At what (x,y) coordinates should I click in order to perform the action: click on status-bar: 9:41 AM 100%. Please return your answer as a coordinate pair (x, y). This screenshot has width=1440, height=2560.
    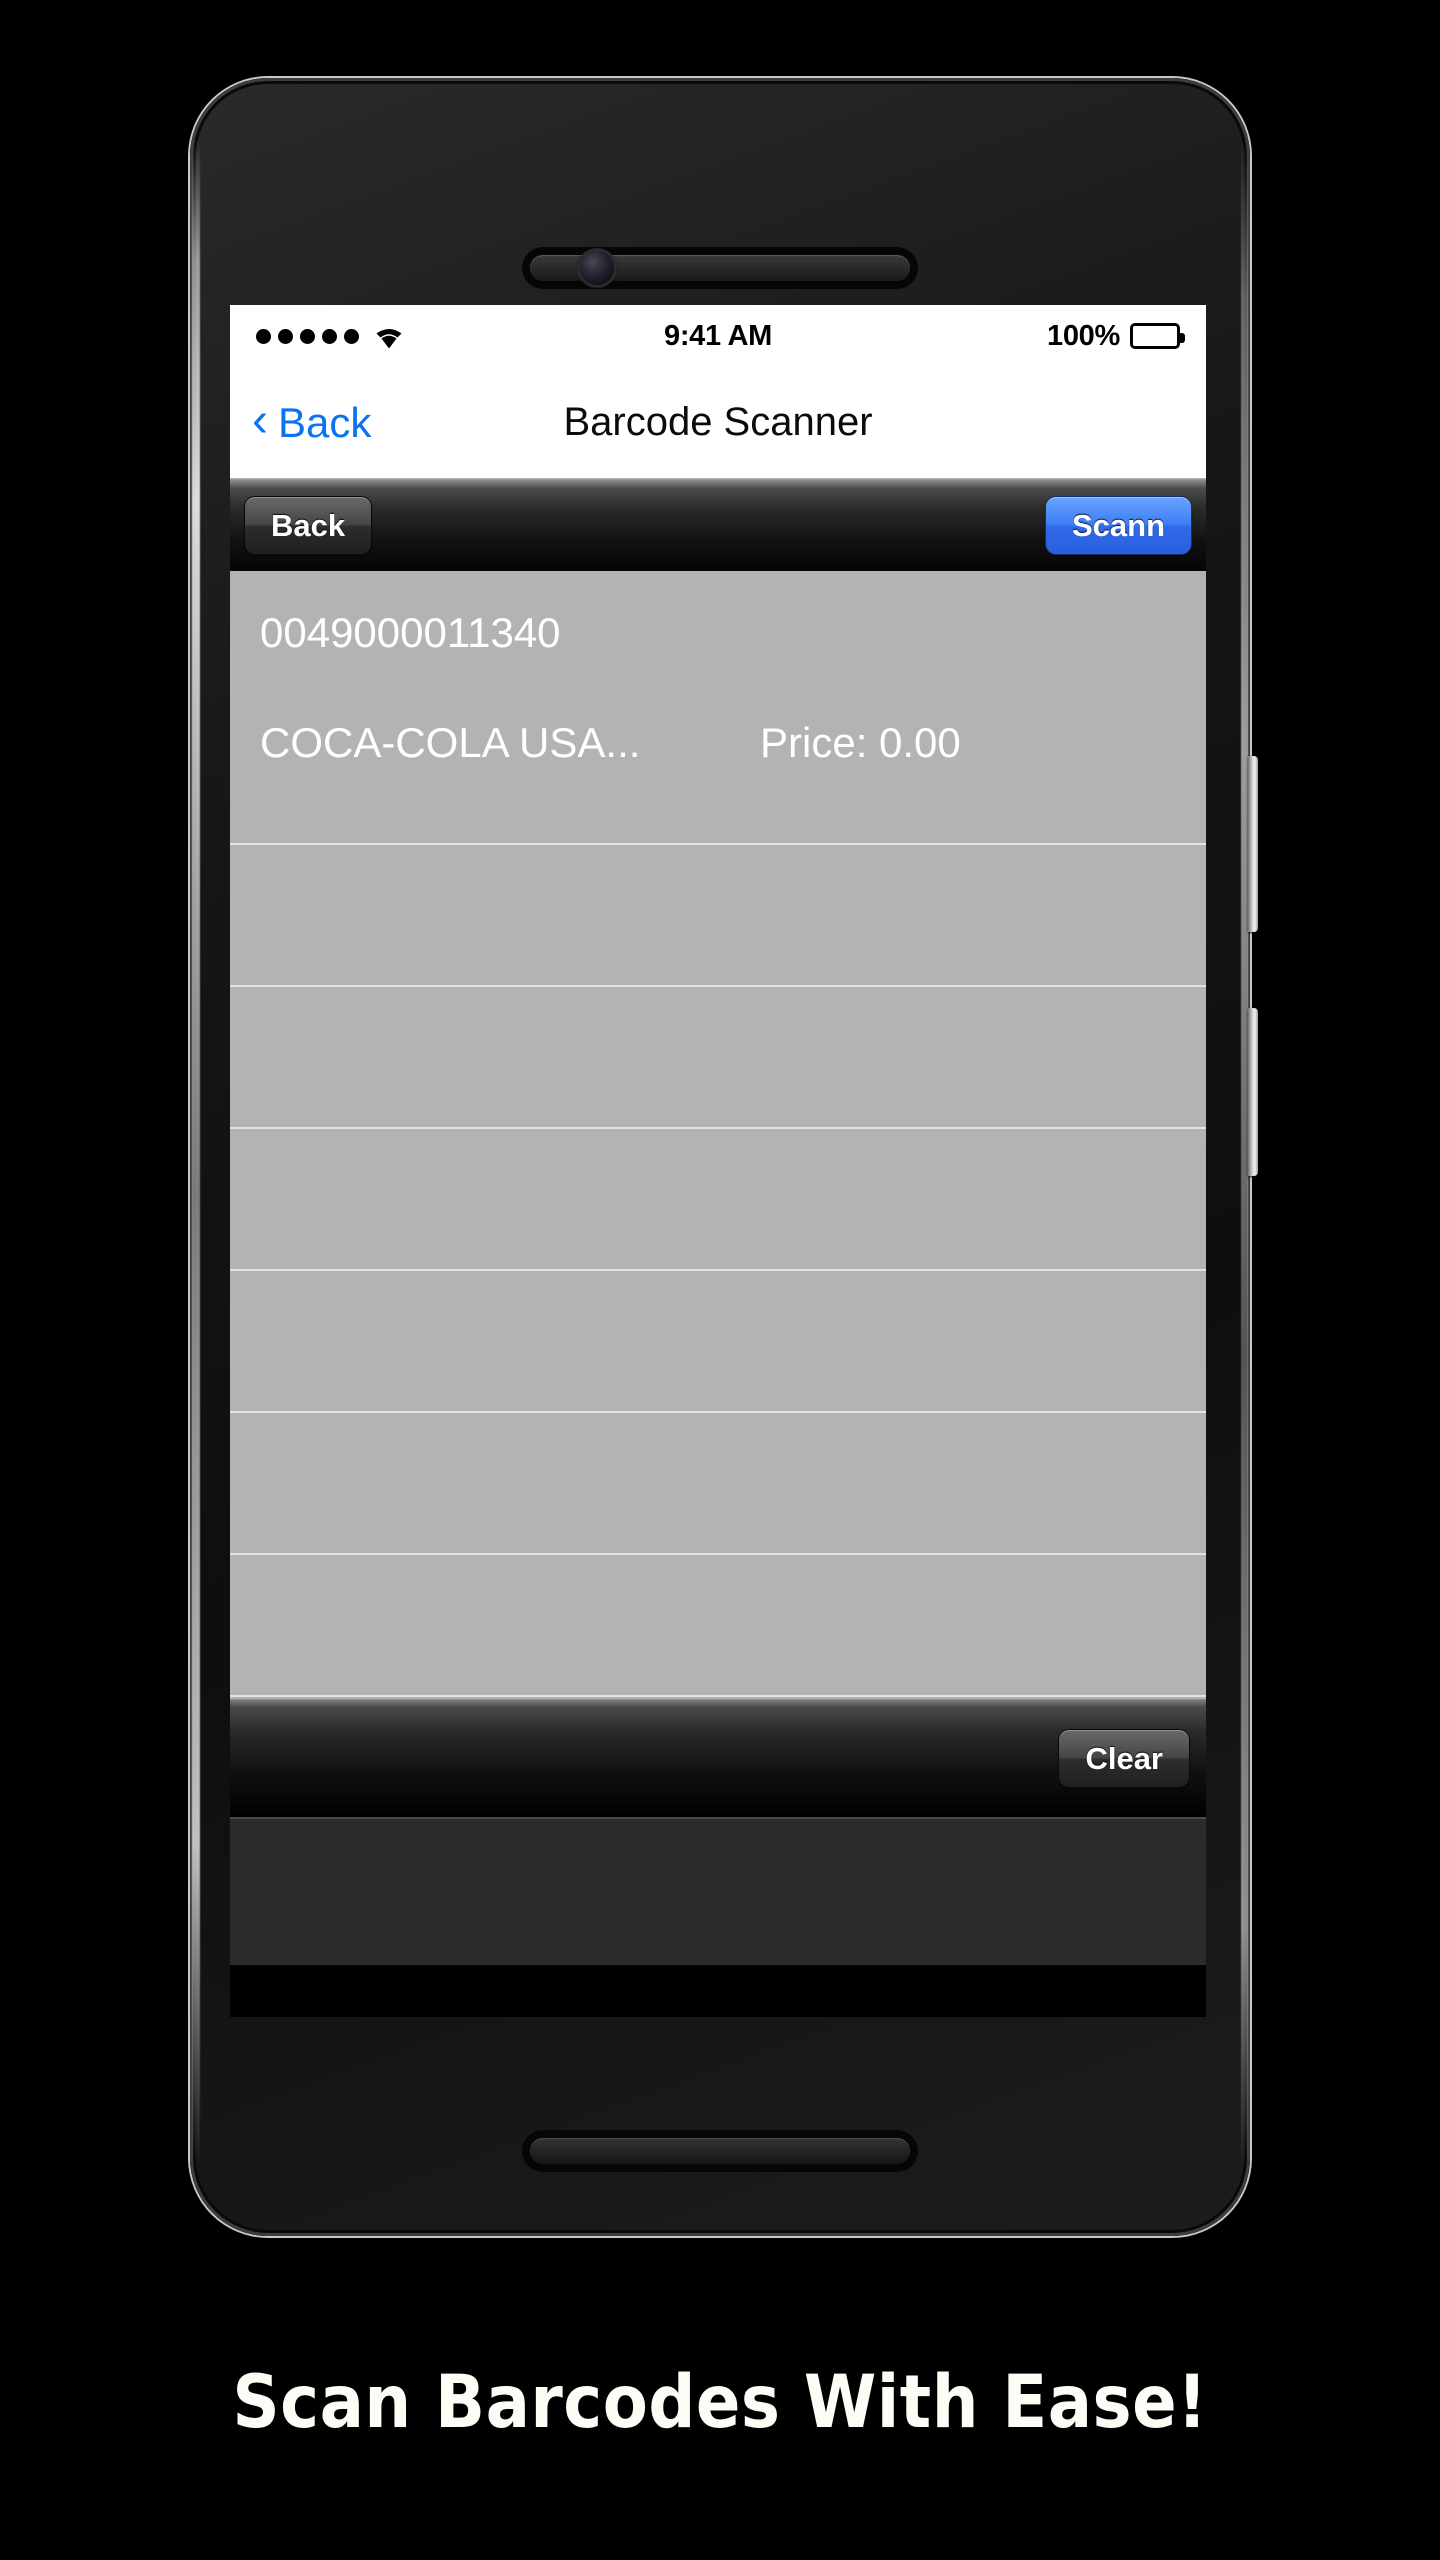
    Looking at the image, I should click on (718, 336).